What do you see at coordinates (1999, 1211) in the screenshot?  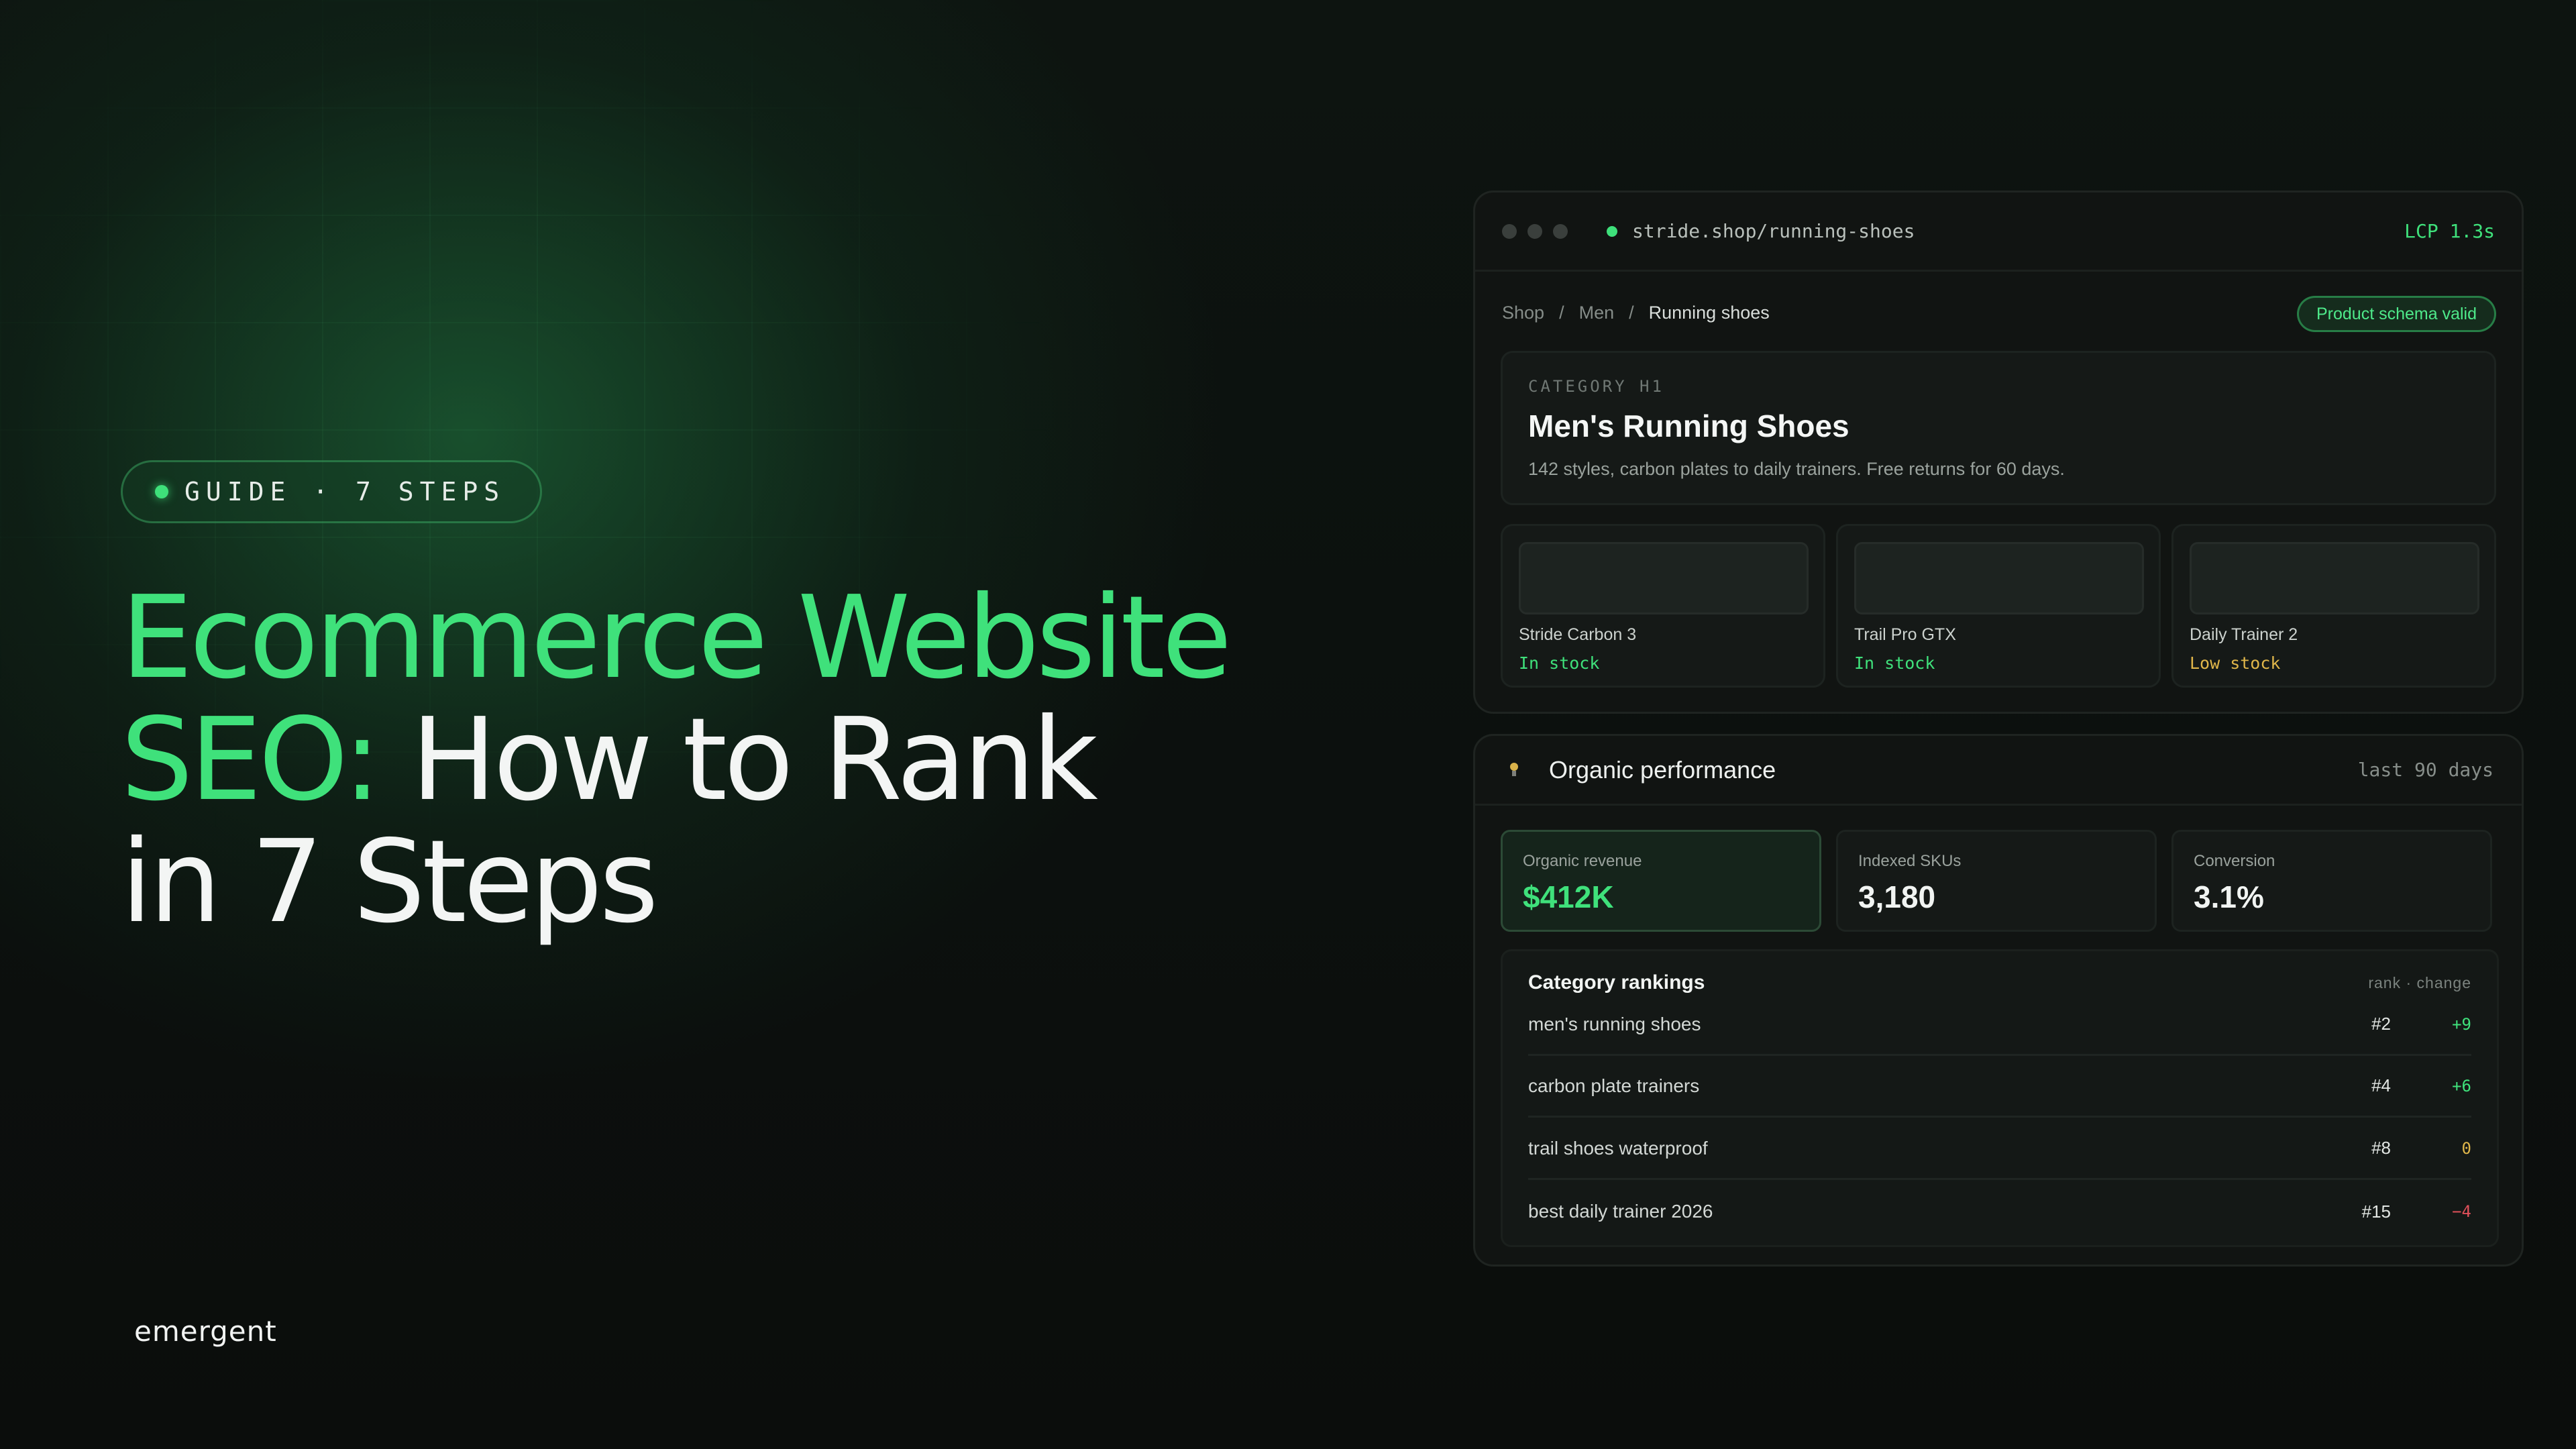 I see `table-row: best daily trainer 2026 #15 −4` at bounding box center [1999, 1211].